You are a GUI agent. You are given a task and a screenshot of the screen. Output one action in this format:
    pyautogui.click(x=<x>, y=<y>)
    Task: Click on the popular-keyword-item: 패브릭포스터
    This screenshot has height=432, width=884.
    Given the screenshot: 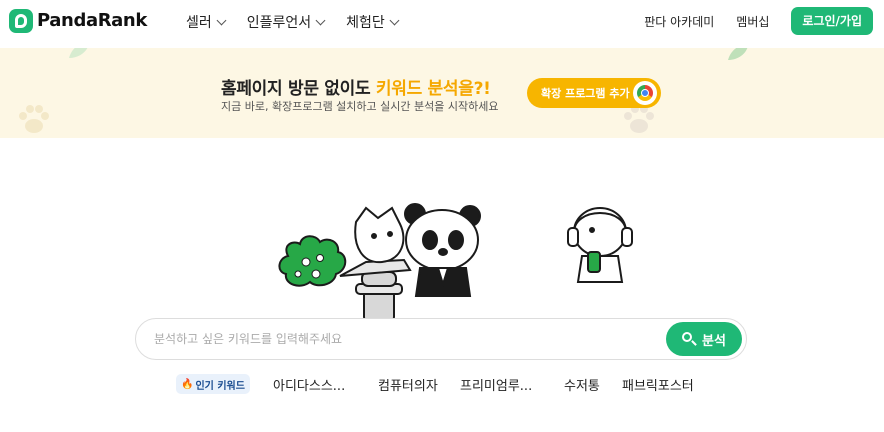 What is the action you would take?
    pyautogui.click(x=658, y=384)
    